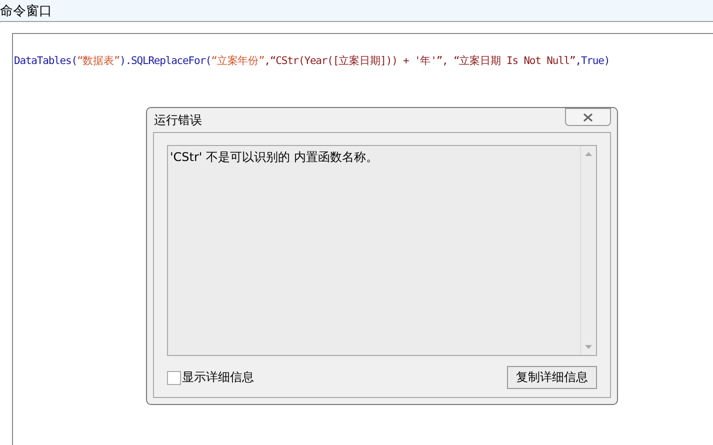 This screenshot has height=445, width=713. What do you see at coordinates (552, 377) in the screenshot?
I see `copy-details-button: 复制详细信息` at bounding box center [552, 377].